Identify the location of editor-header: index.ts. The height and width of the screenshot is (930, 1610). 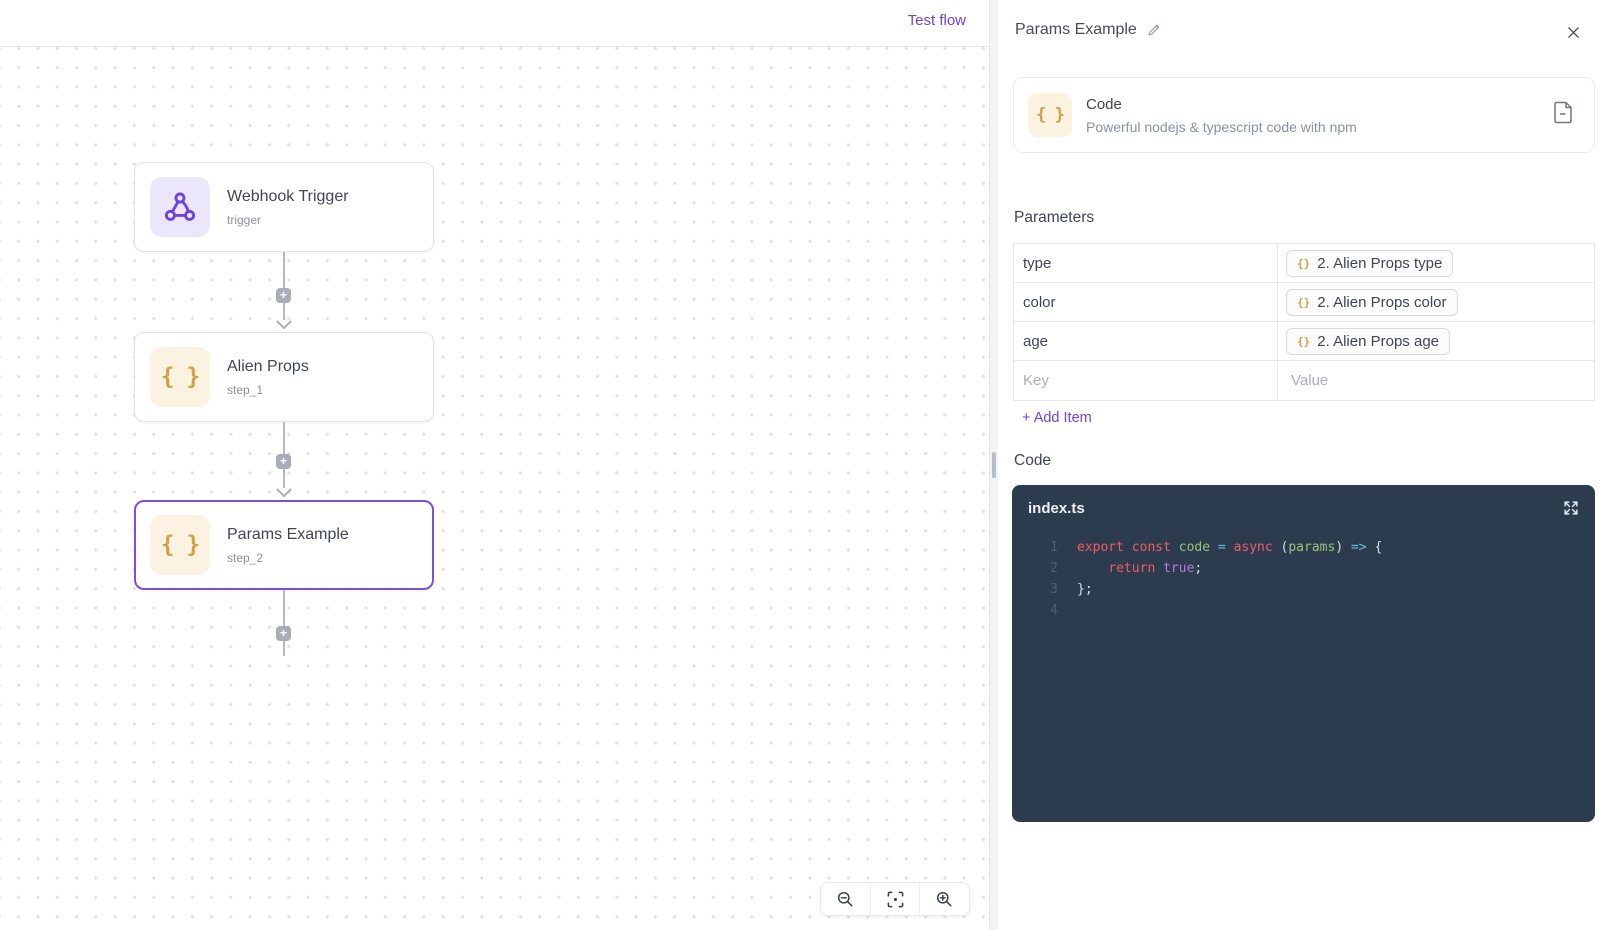
(1303, 508).